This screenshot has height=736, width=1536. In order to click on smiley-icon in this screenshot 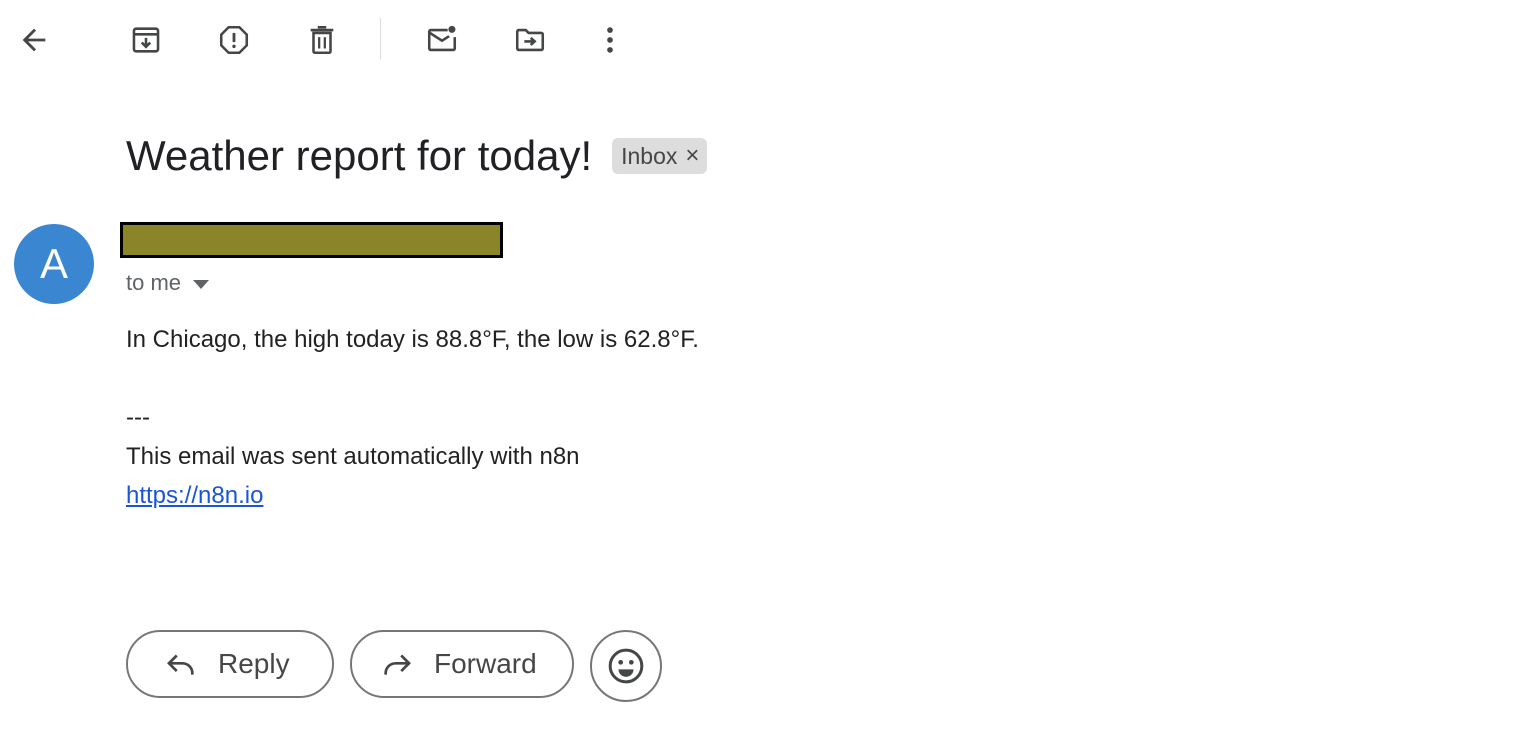, I will do `click(626, 666)`.